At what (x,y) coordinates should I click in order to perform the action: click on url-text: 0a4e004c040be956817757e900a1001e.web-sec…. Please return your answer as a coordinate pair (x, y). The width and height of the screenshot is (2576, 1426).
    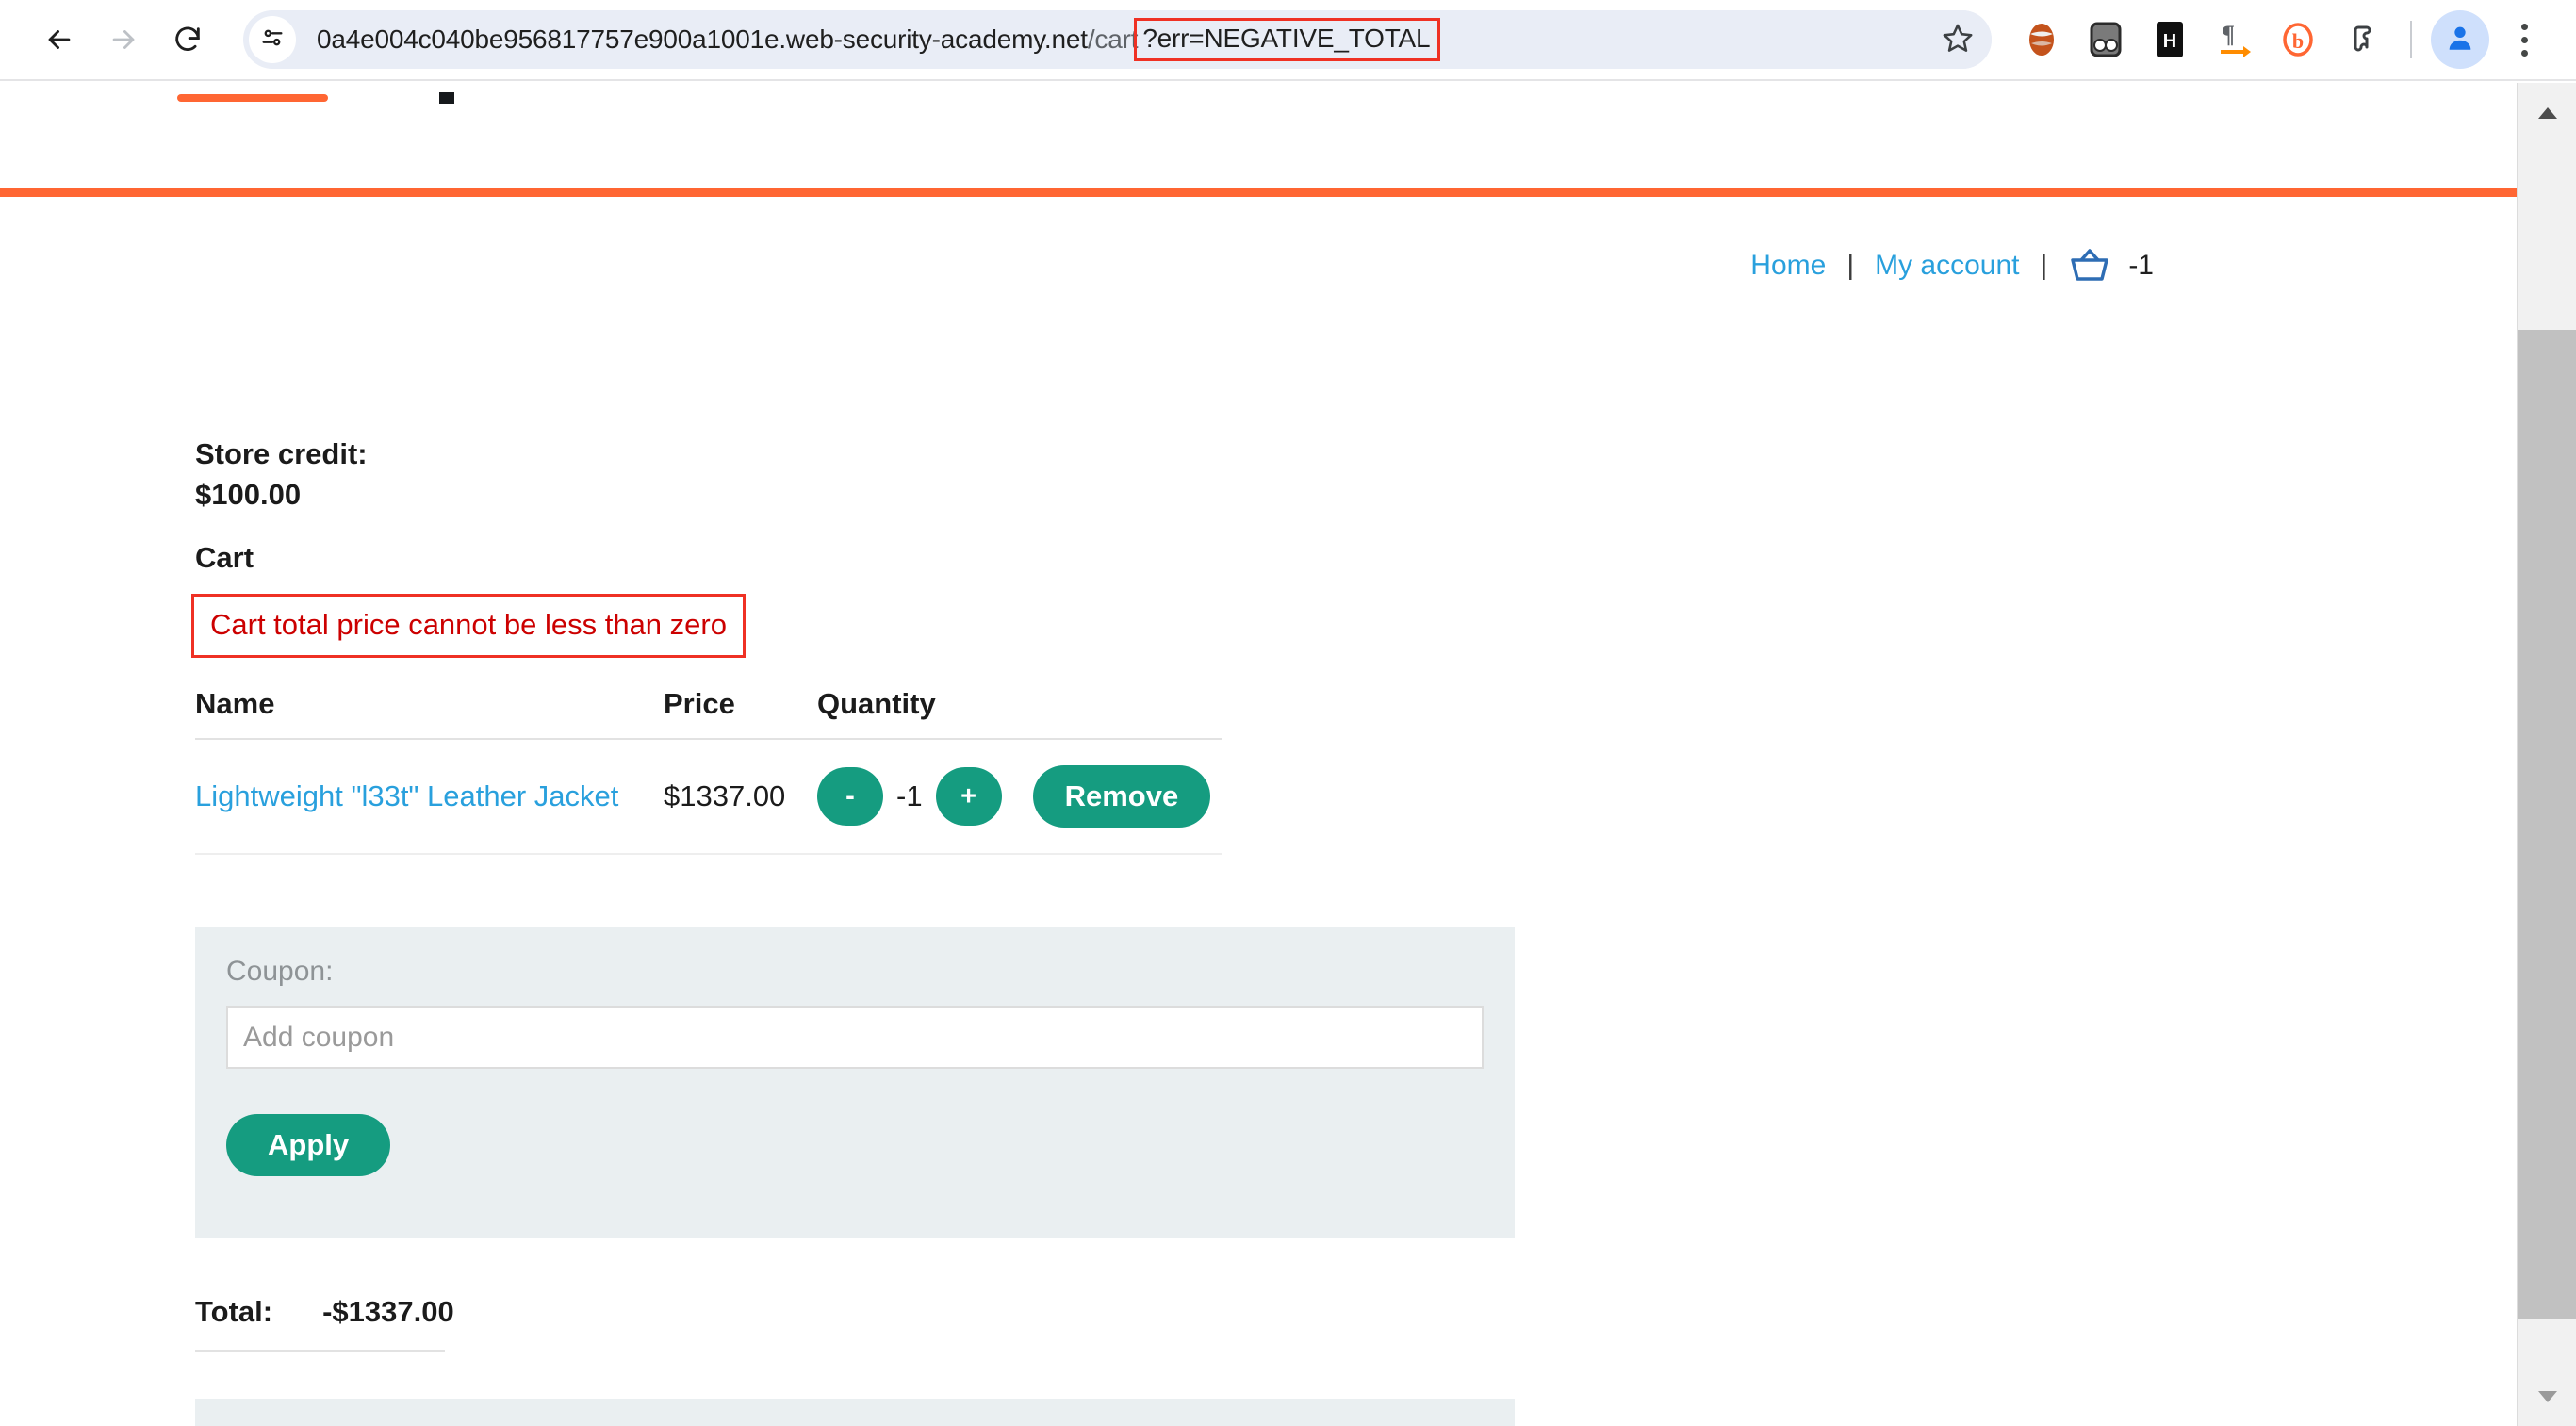
    Looking at the image, I should click on (879, 39).